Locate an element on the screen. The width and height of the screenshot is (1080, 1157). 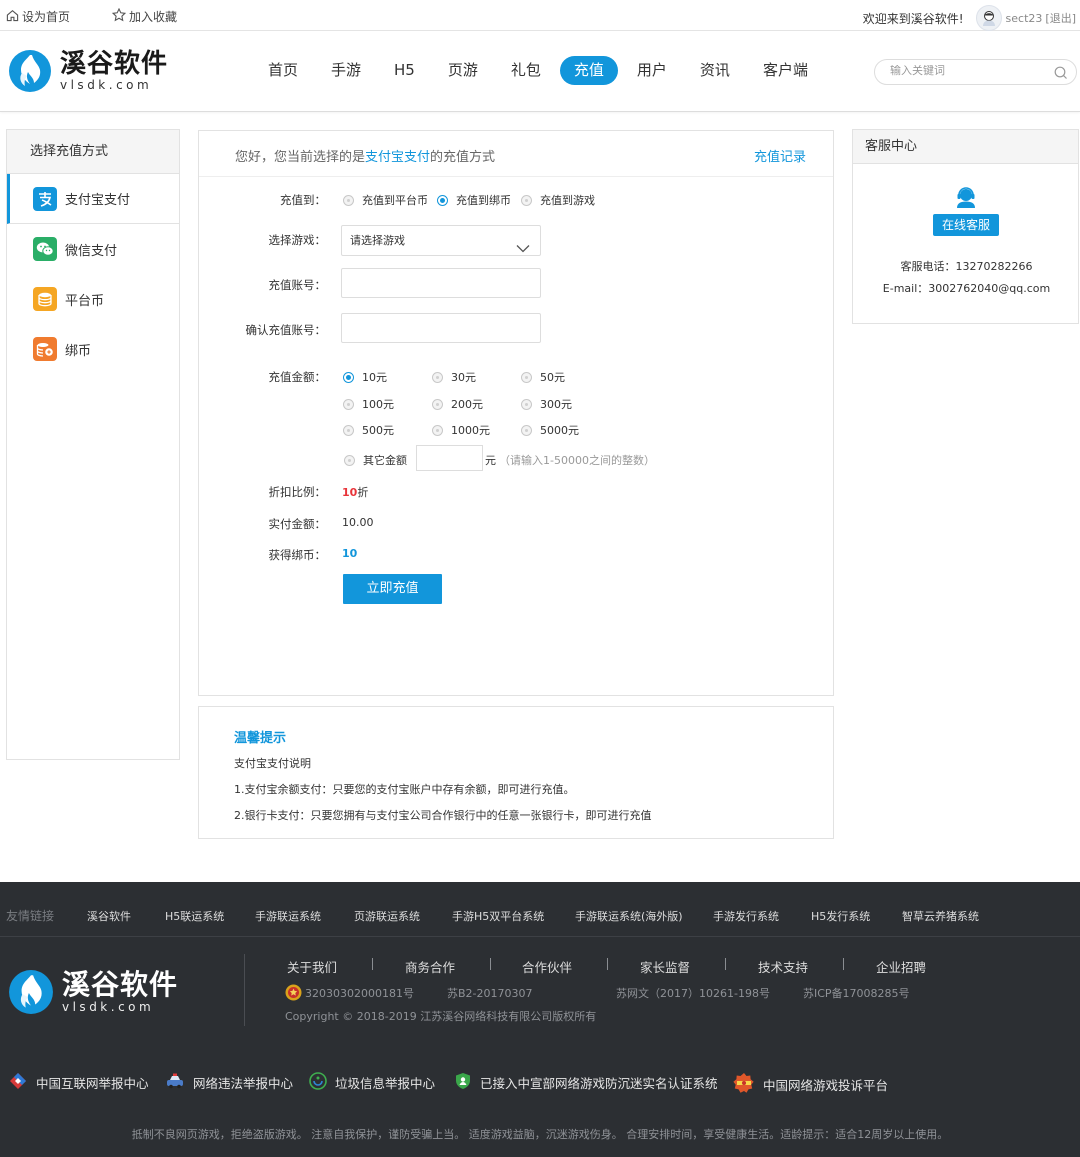
amount-label: 充值金额： is located at coordinates (297, 377).